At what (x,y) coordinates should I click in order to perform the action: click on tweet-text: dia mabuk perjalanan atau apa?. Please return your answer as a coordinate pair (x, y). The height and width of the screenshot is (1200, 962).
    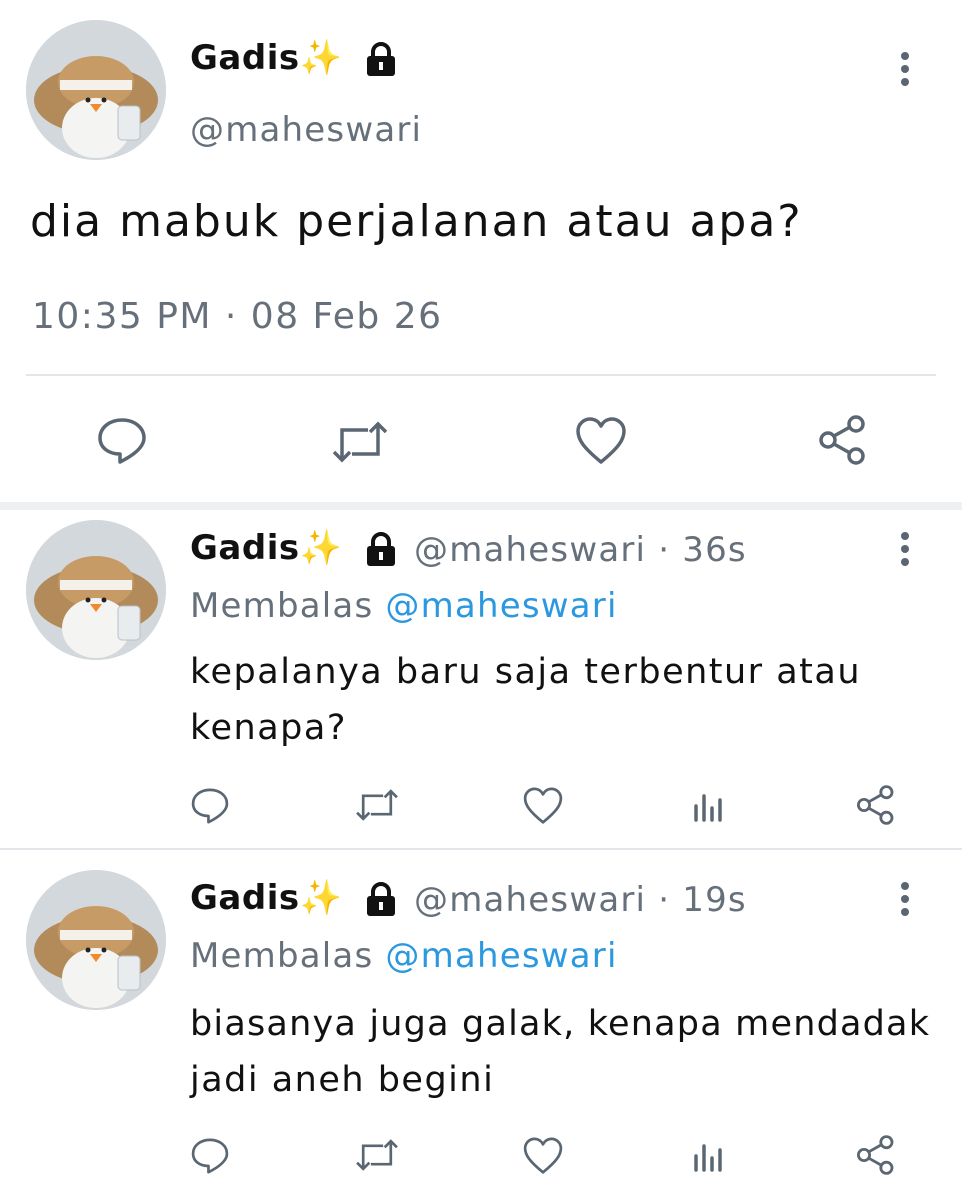
    Looking at the image, I should click on (416, 221).